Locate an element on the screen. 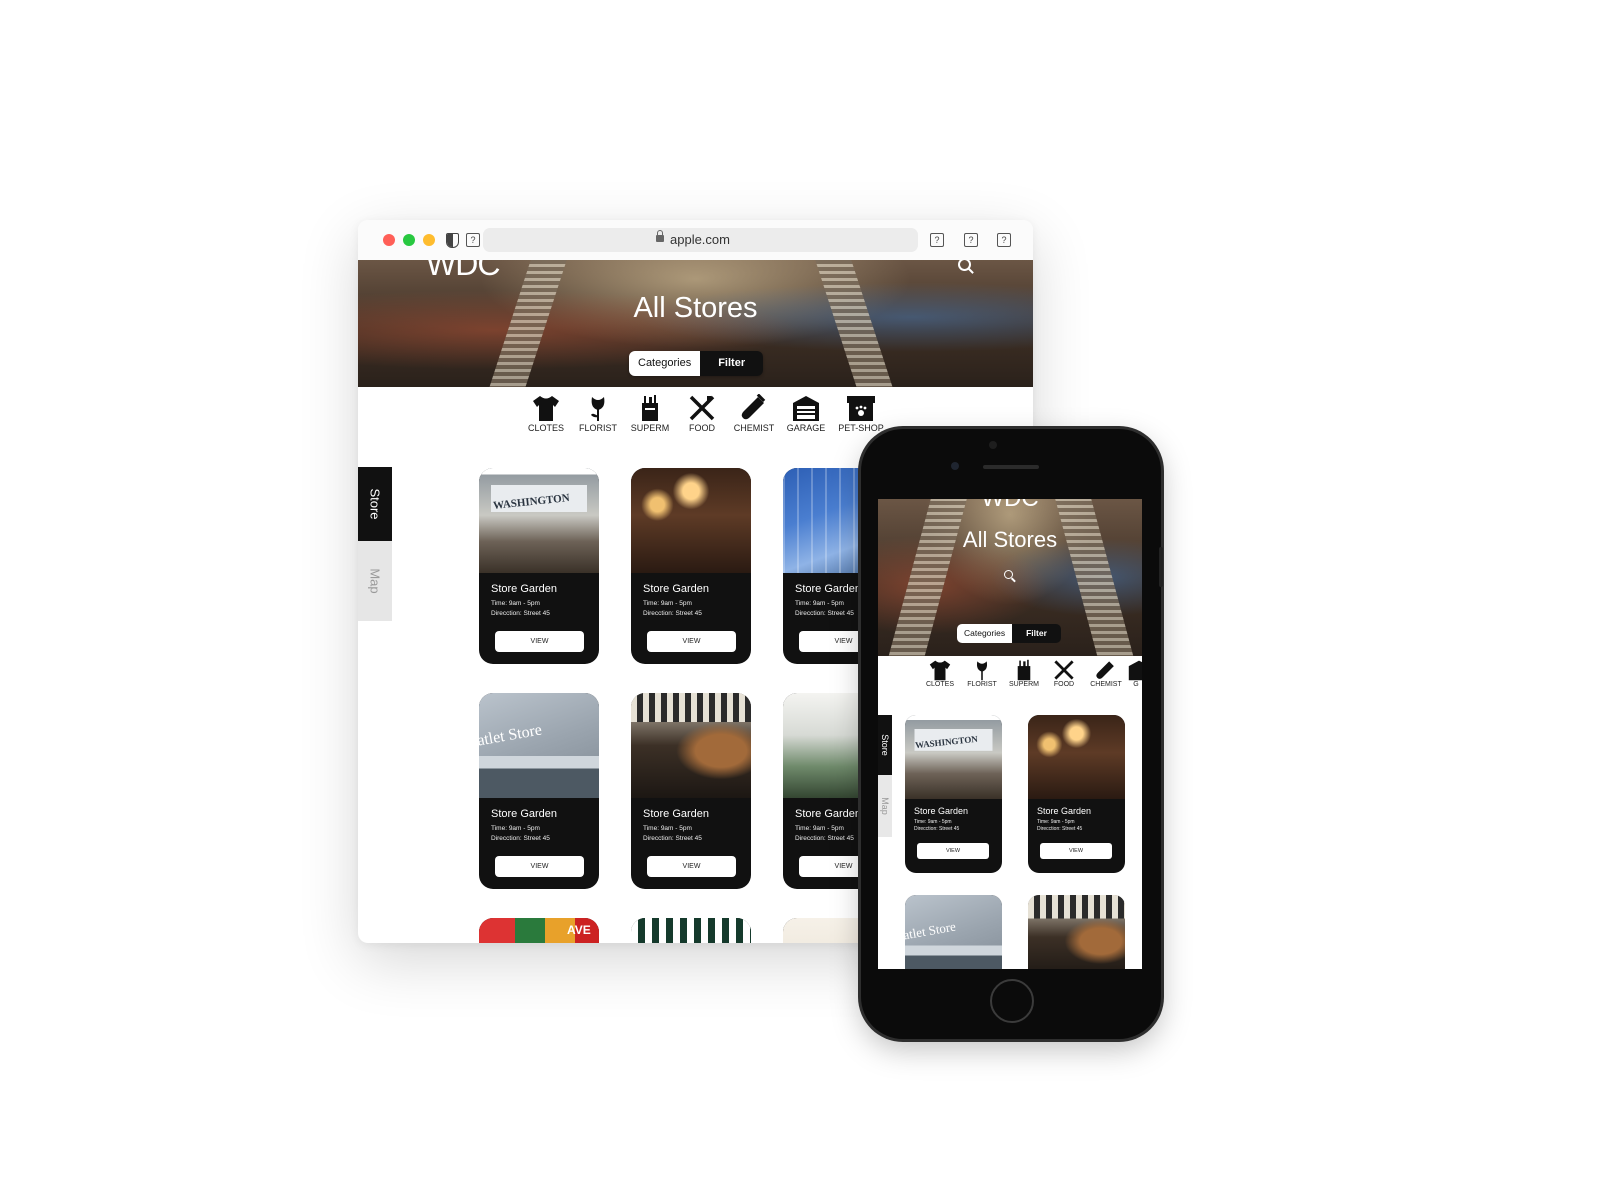 This screenshot has width=1600, height=1200. photo-sign-text: atlet Store is located at coordinates (931, 930).